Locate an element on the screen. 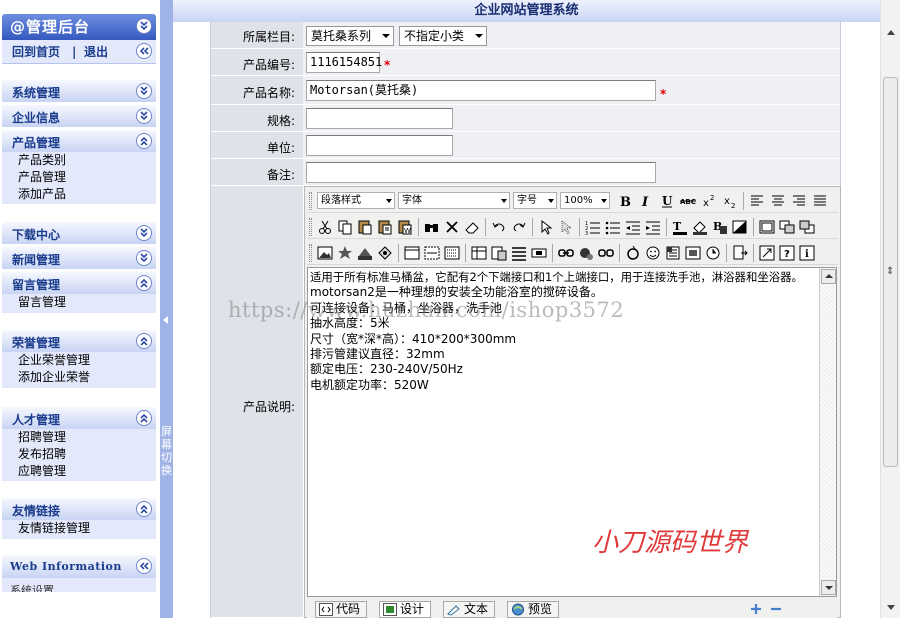  group-news: 新闻管理 is located at coordinates (79, 257).